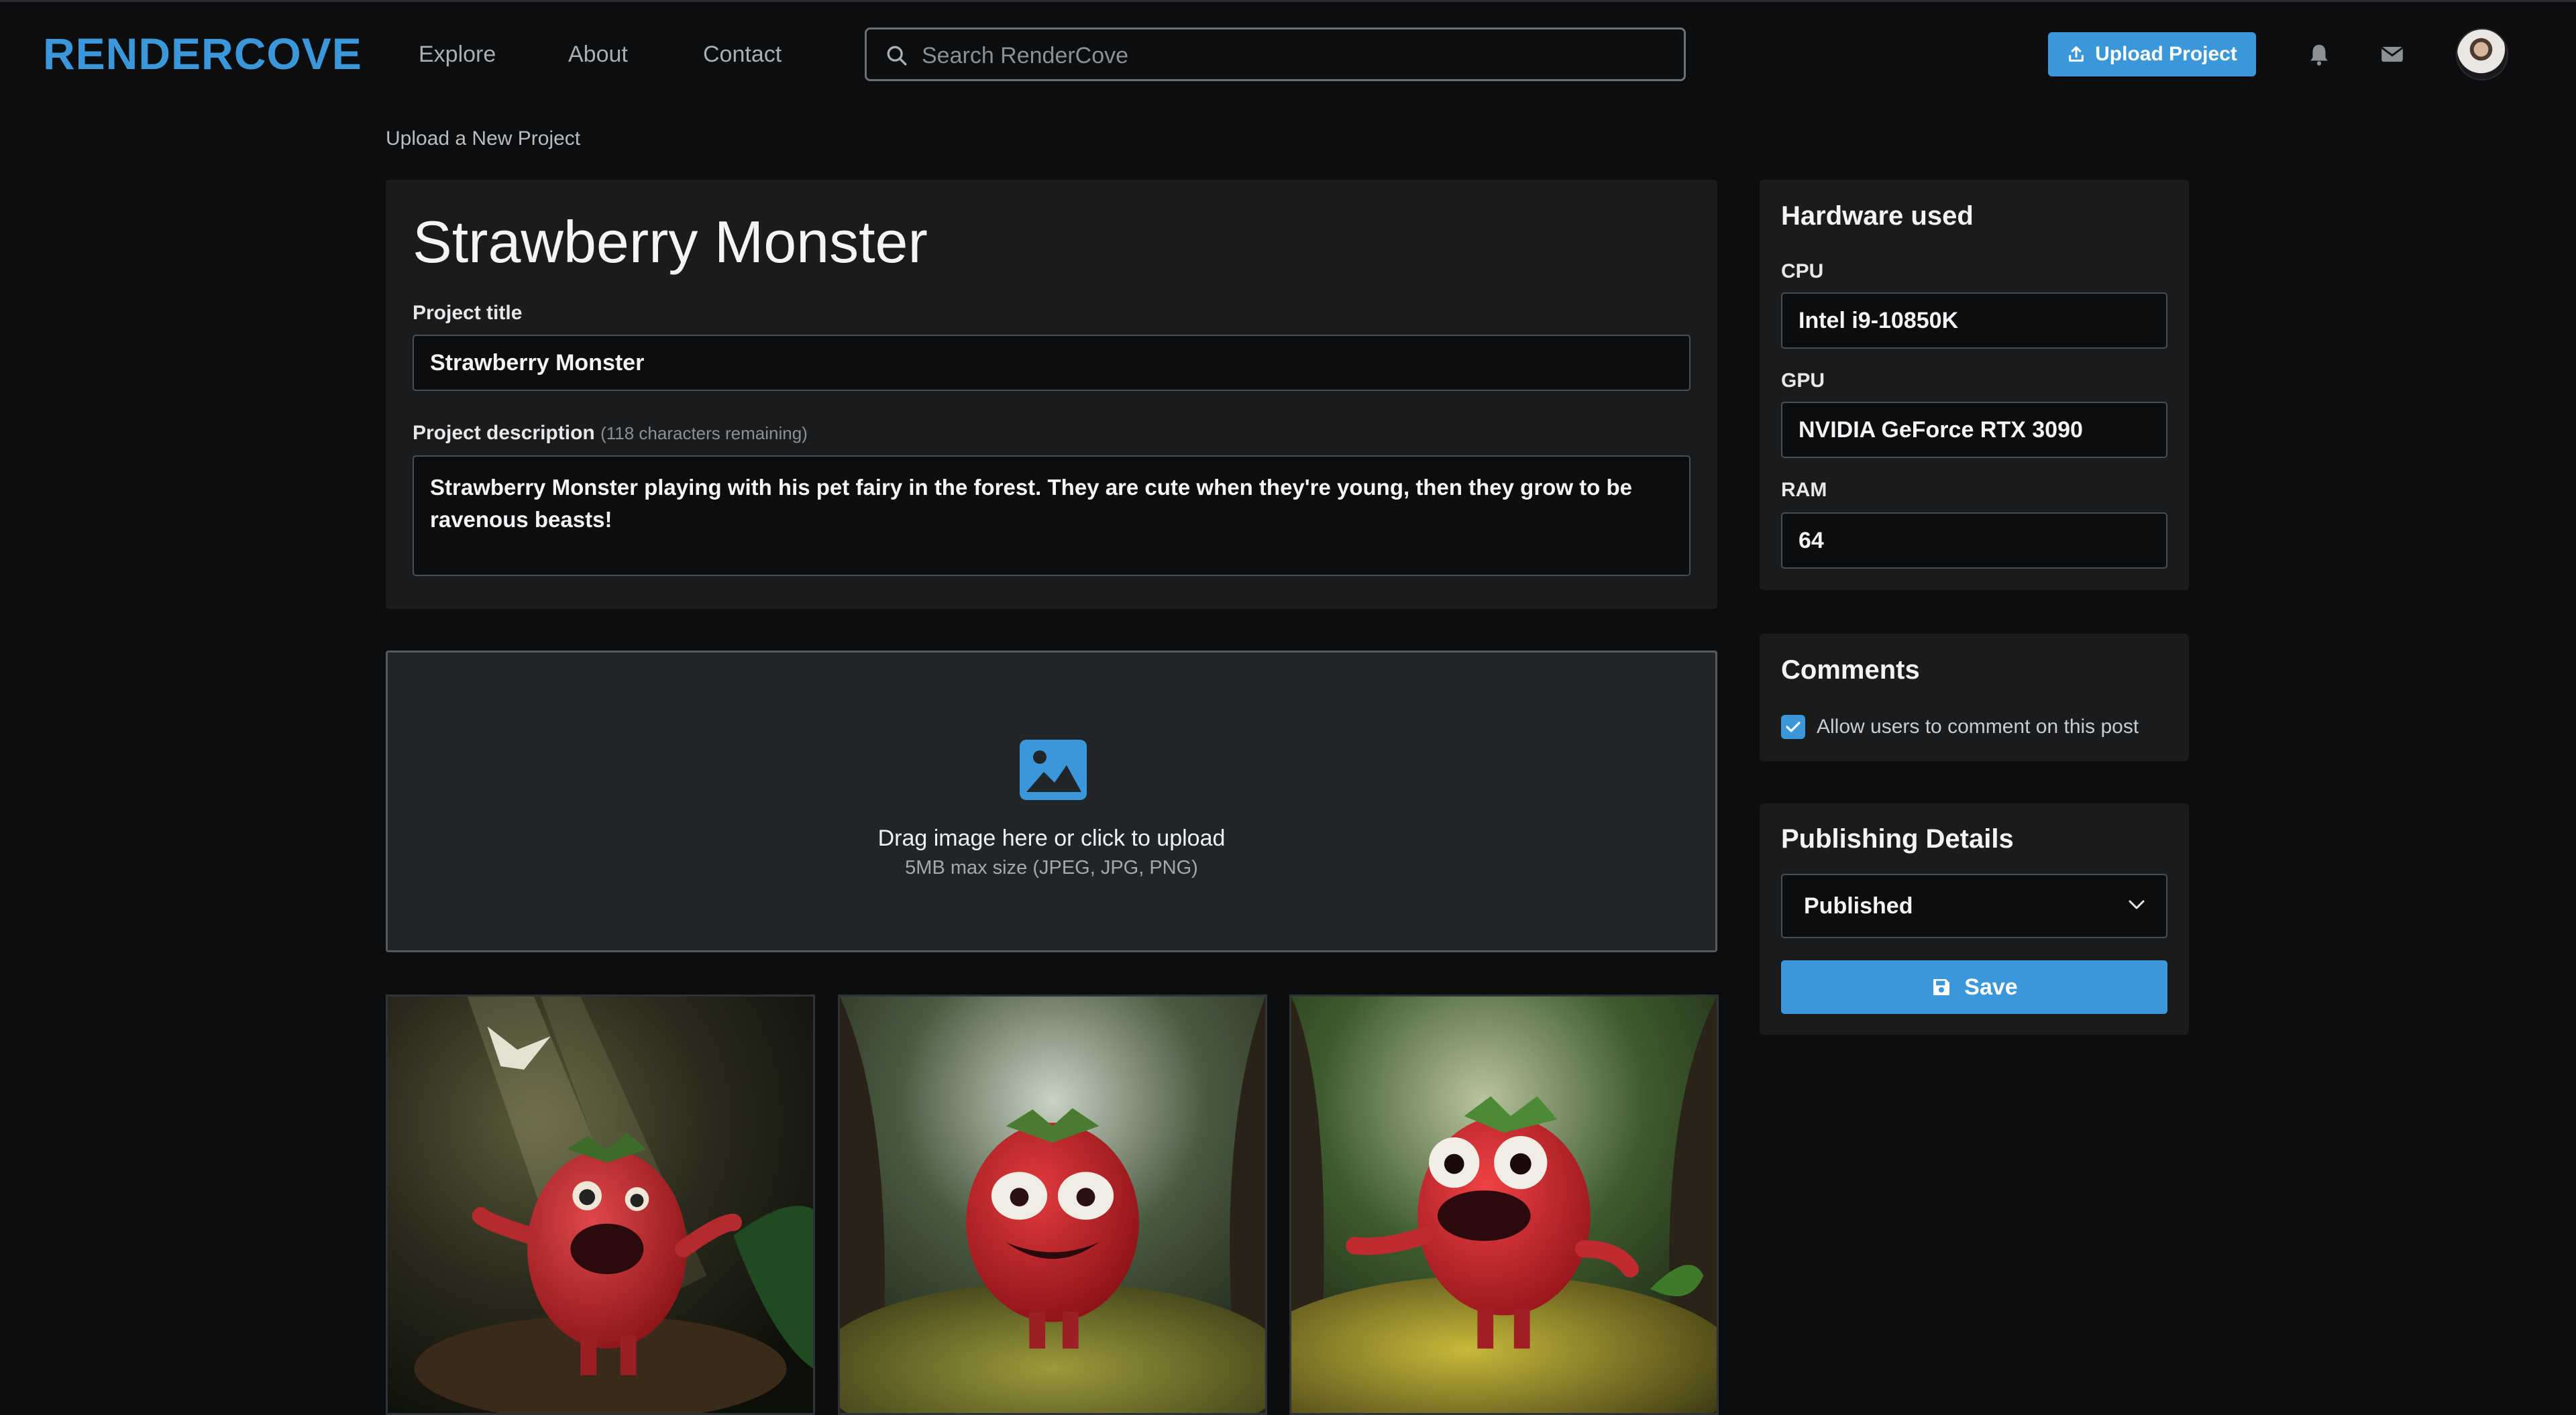 The width and height of the screenshot is (2576, 1415). I want to click on project-title-label: Project title, so click(468, 313).